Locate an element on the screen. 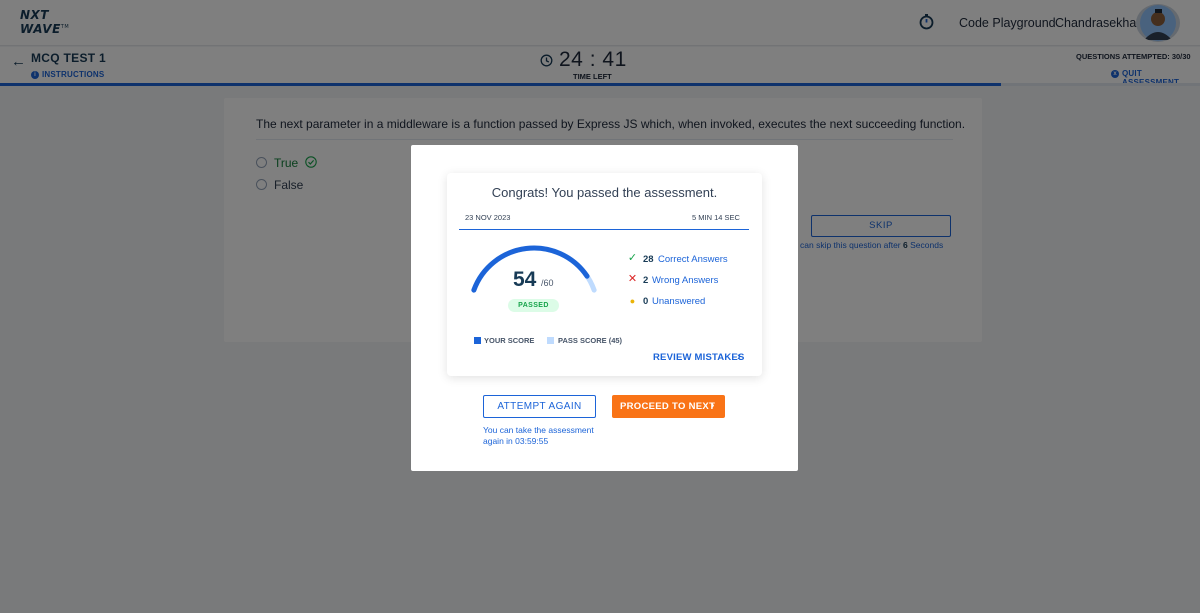  correct-label: Correct Answers is located at coordinates (693, 259).